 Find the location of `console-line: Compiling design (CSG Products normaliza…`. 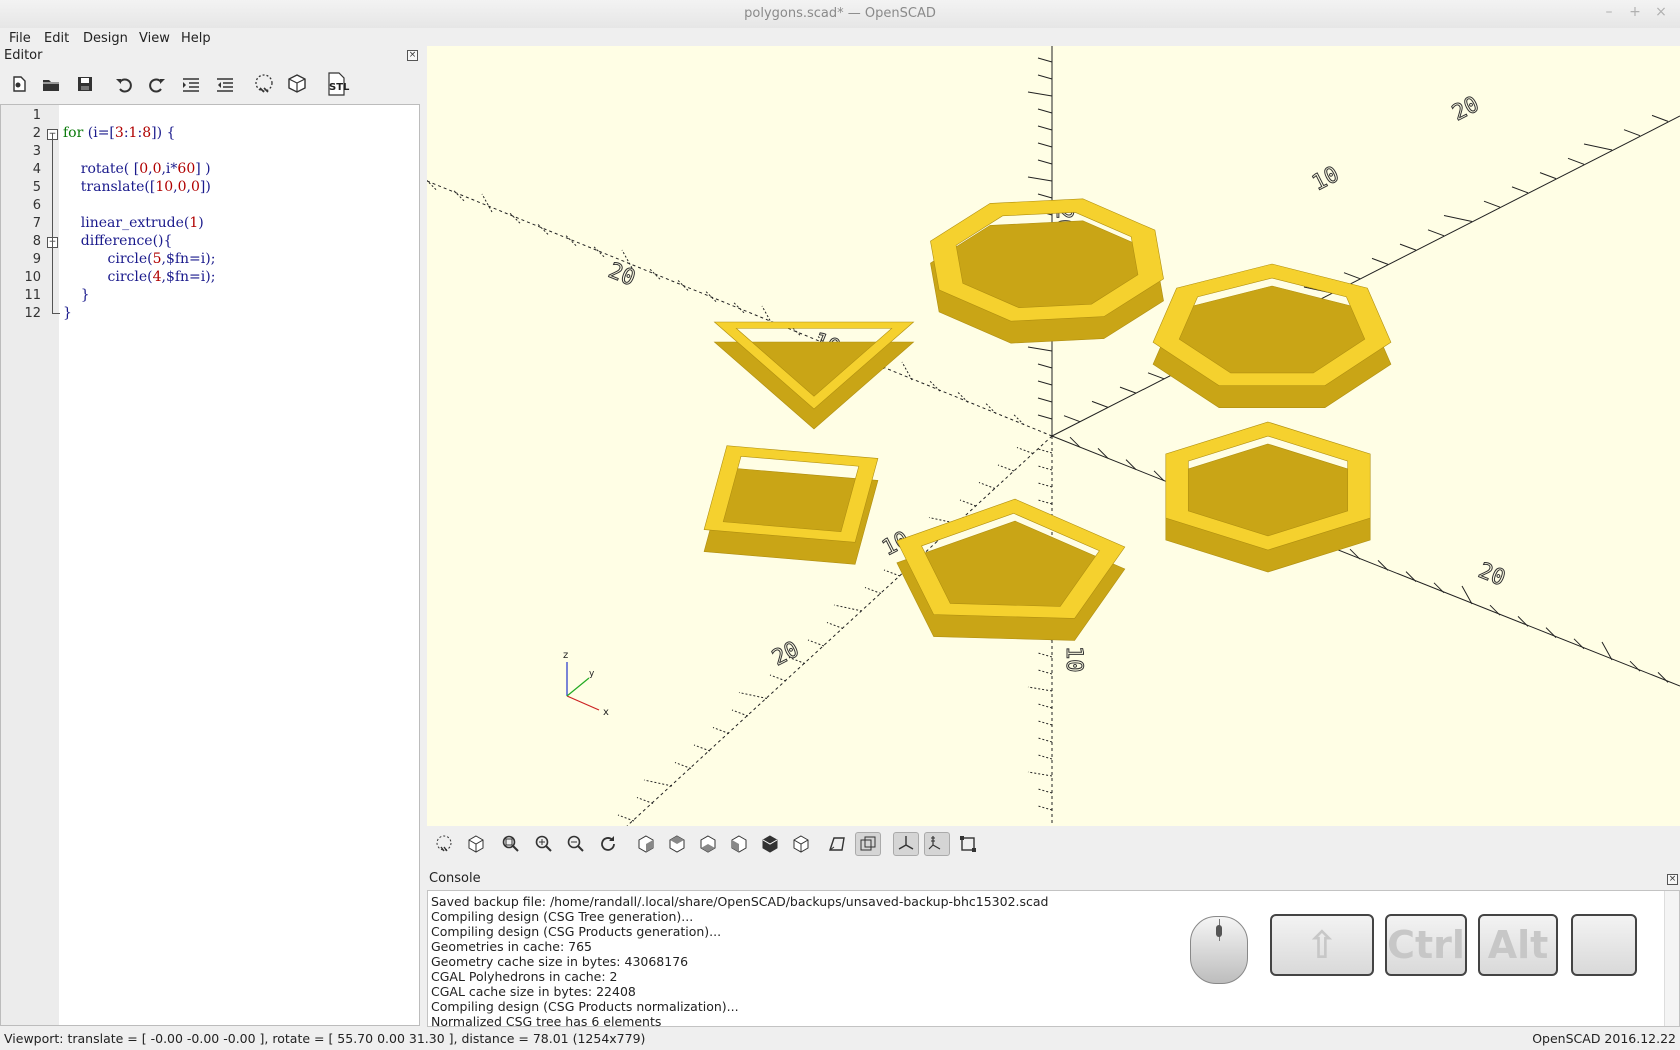

console-line: Compiling design (CSG Products normaliza… is located at coordinates (585, 1006).